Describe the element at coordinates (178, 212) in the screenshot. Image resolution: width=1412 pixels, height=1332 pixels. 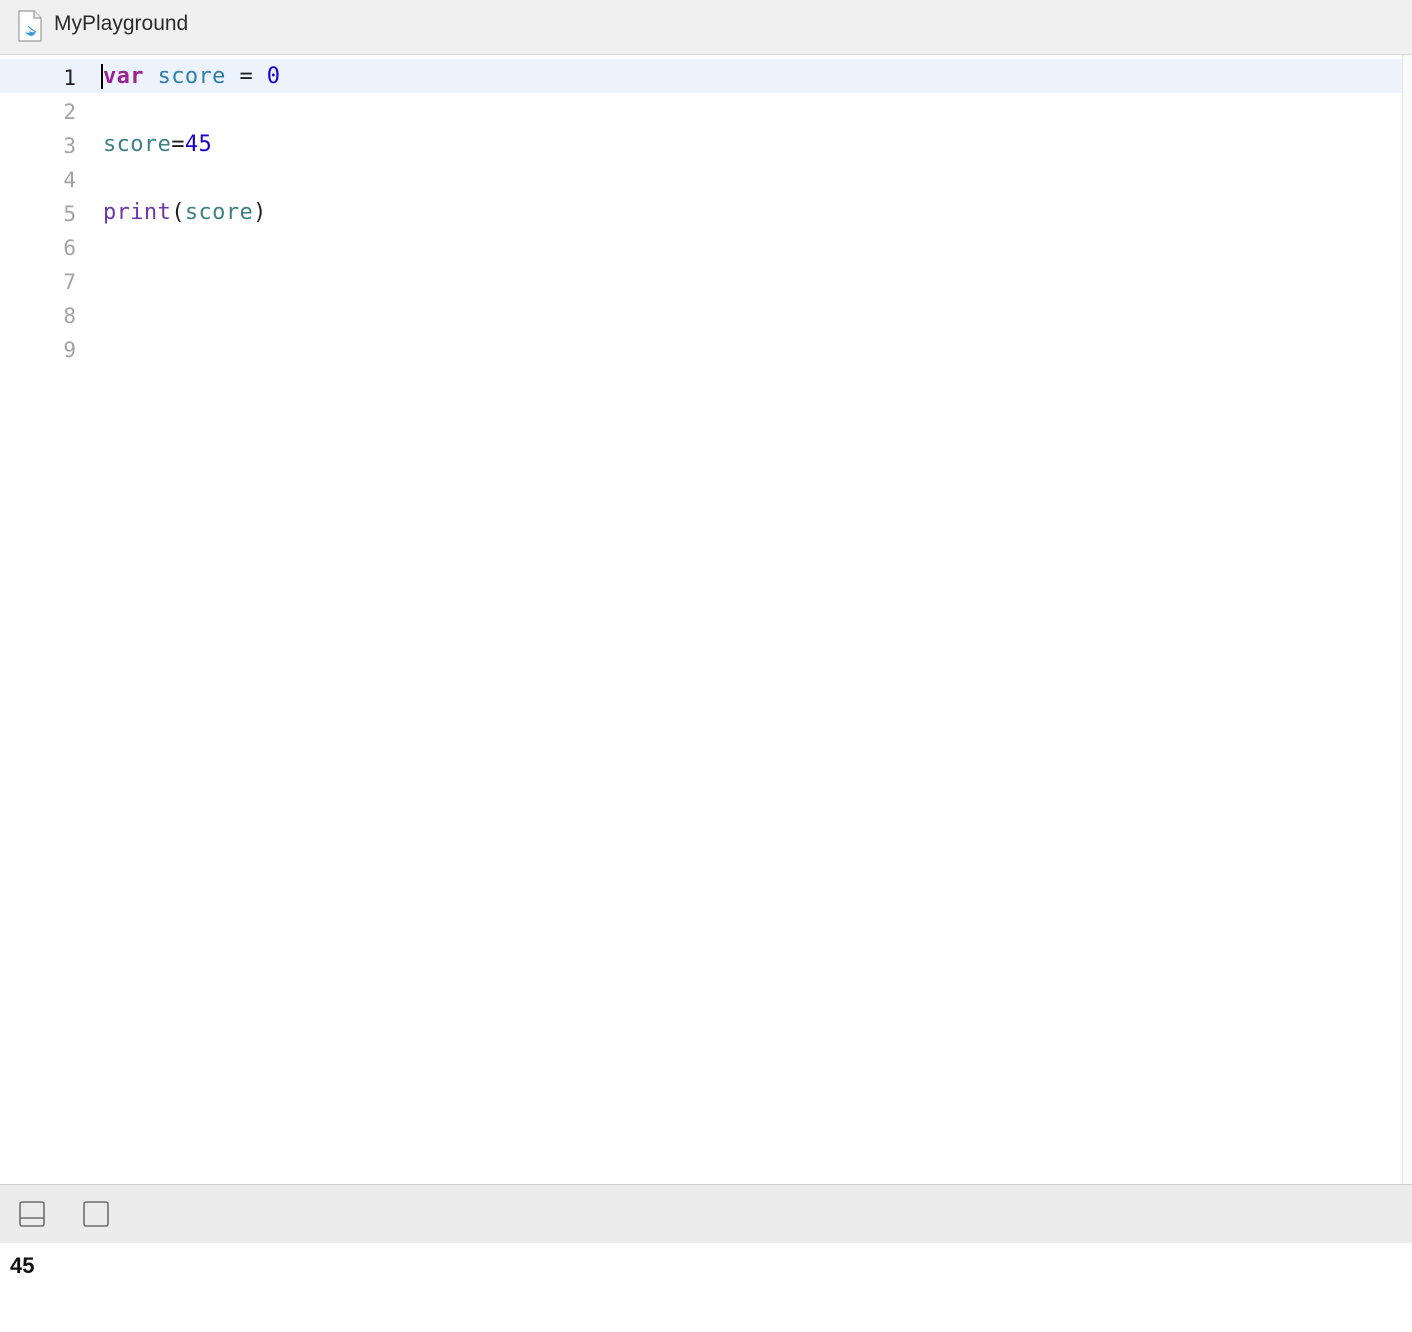
I see `code-token-plain: (` at that location.